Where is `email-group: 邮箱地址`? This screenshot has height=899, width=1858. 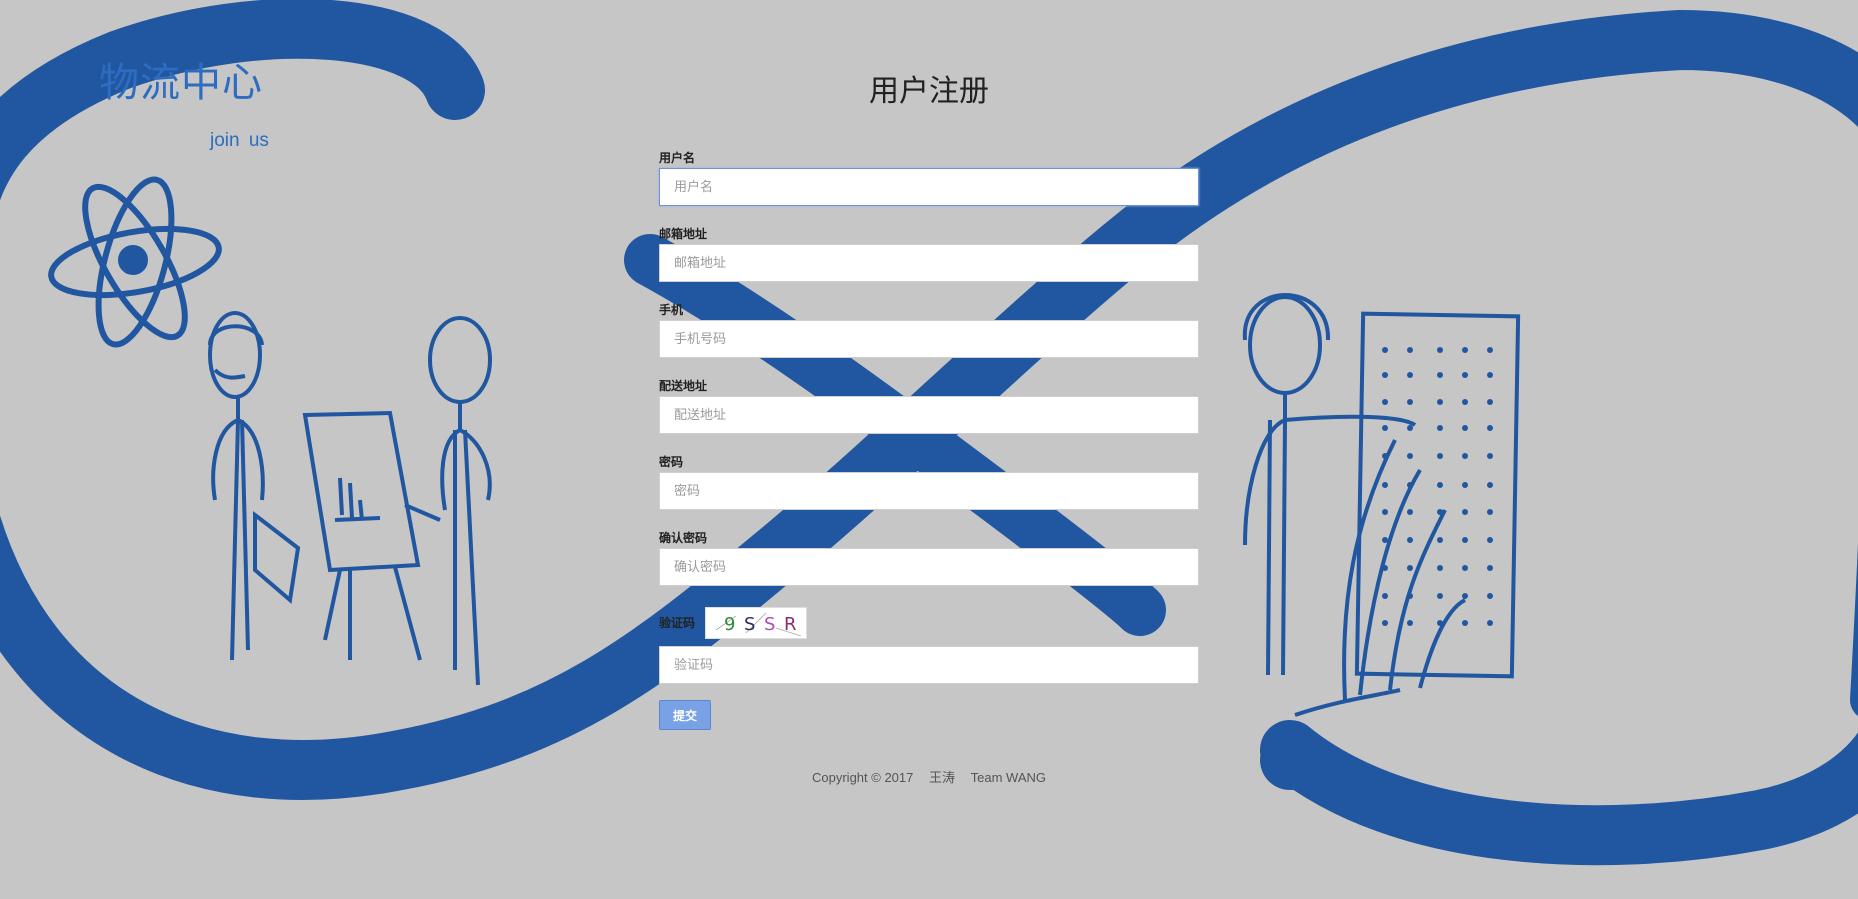 email-group: 邮箱地址 is located at coordinates (929, 264).